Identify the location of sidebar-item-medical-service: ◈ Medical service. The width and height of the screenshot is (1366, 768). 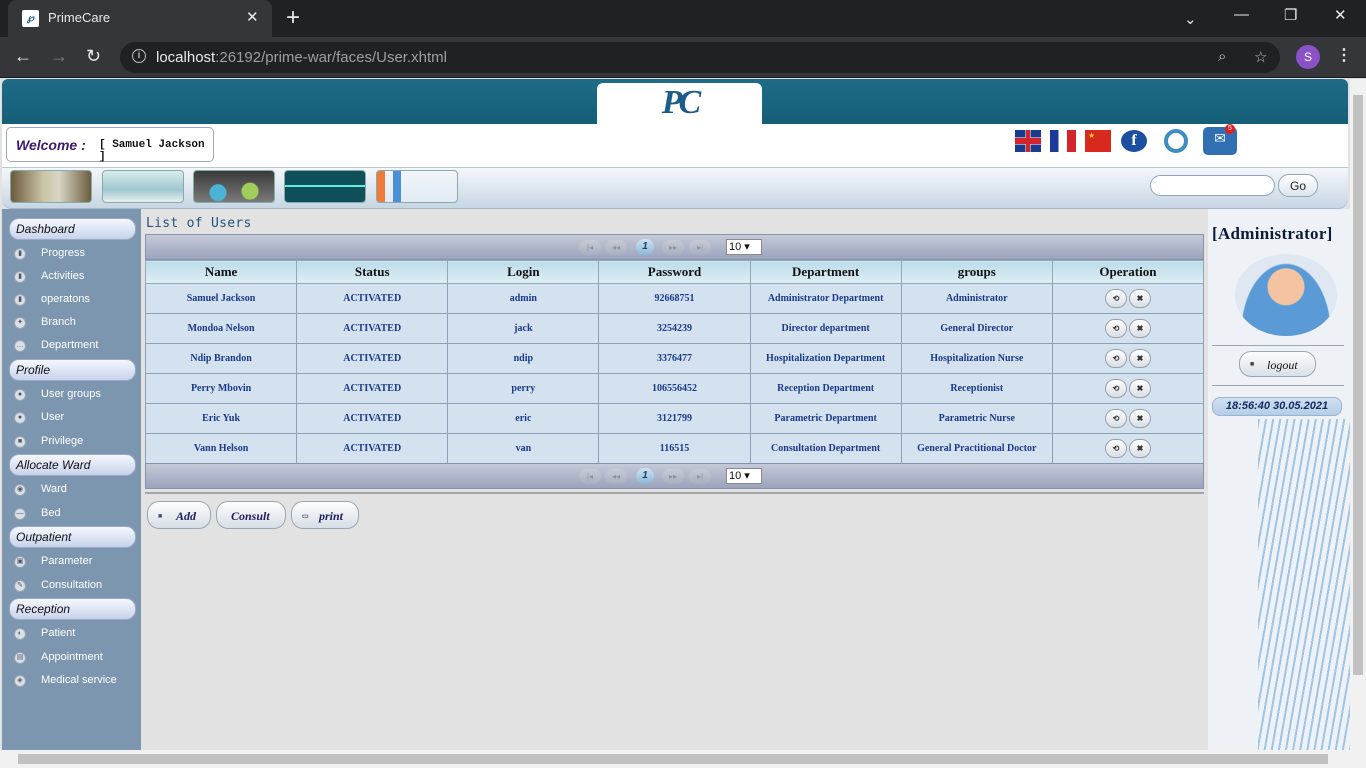
(76, 681).